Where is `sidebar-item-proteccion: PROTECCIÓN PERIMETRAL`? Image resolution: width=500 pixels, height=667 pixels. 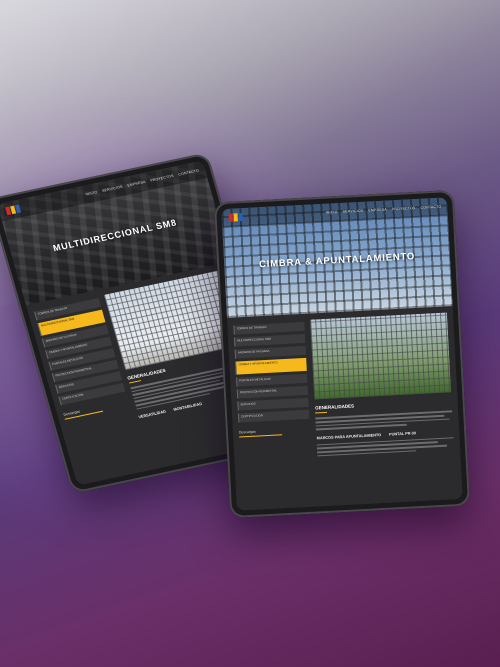 sidebar-item-proteccion: PROTECCIÓN PERIMETRAL is located at coordinates (272, 392).